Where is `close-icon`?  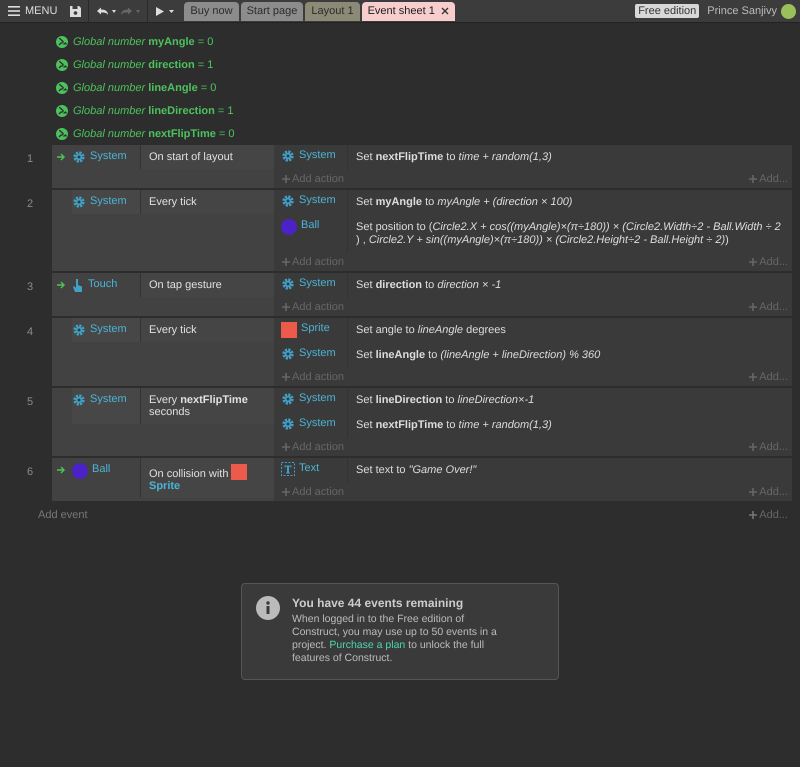 close-icon is located at coordinates (444, 11).